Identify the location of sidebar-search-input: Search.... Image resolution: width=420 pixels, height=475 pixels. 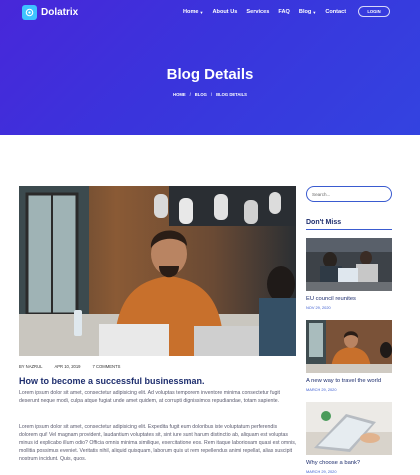
(349, 194).